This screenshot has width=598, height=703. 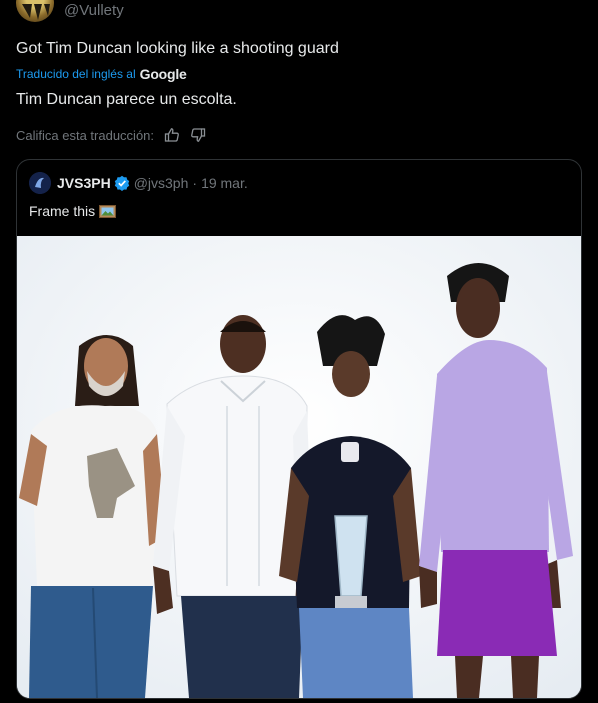 I want to click on author-avatar, so click(x=35, y=11).